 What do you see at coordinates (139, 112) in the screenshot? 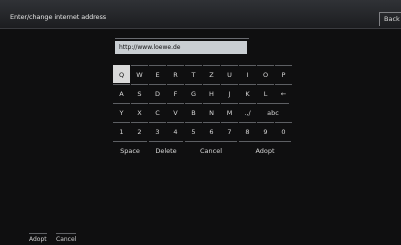
I see `key-x: X` at bounding box center [139, 112].